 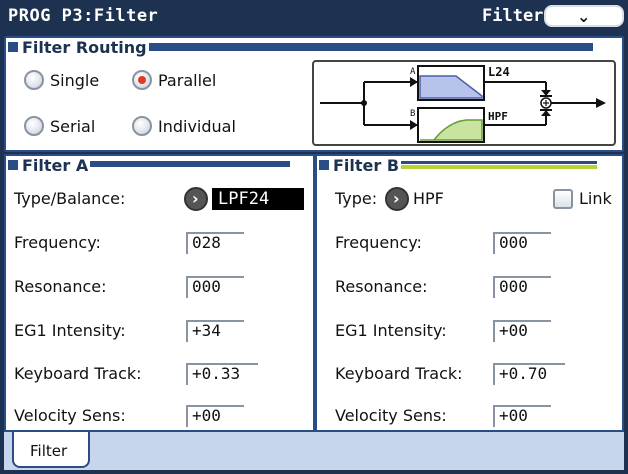 I want to click on filter-a-frequency-field: 028, so click(x=215, y=243).